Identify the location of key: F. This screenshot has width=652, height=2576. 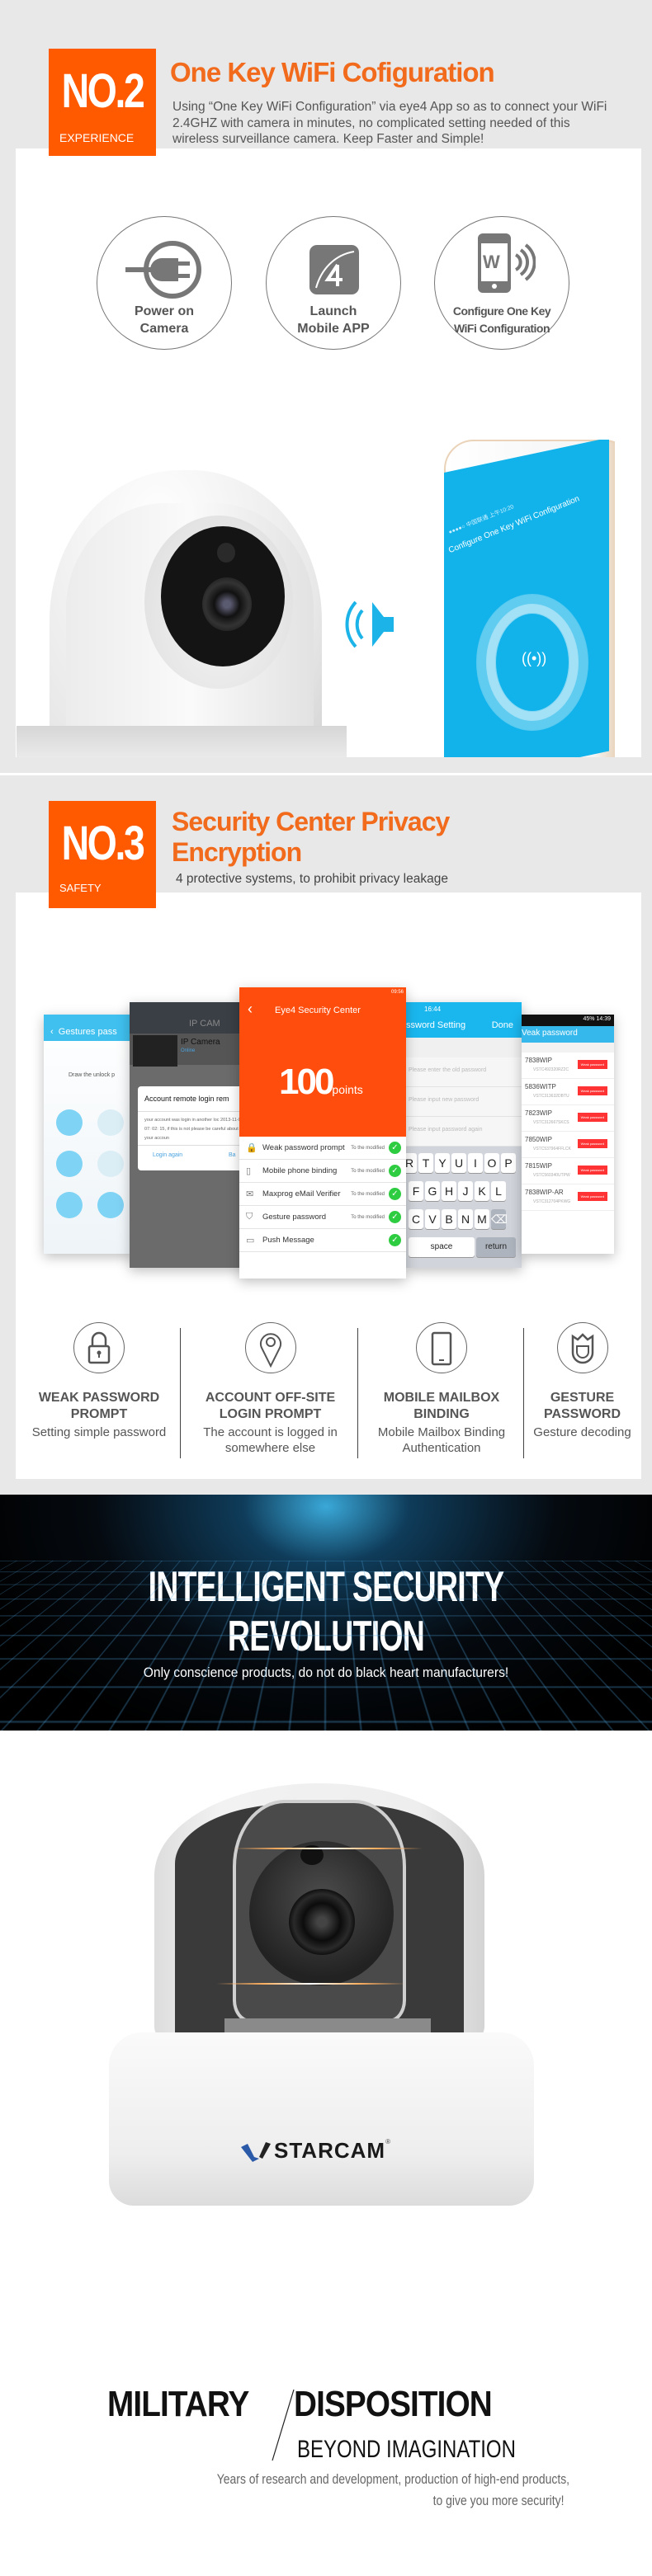
(416, 1191).